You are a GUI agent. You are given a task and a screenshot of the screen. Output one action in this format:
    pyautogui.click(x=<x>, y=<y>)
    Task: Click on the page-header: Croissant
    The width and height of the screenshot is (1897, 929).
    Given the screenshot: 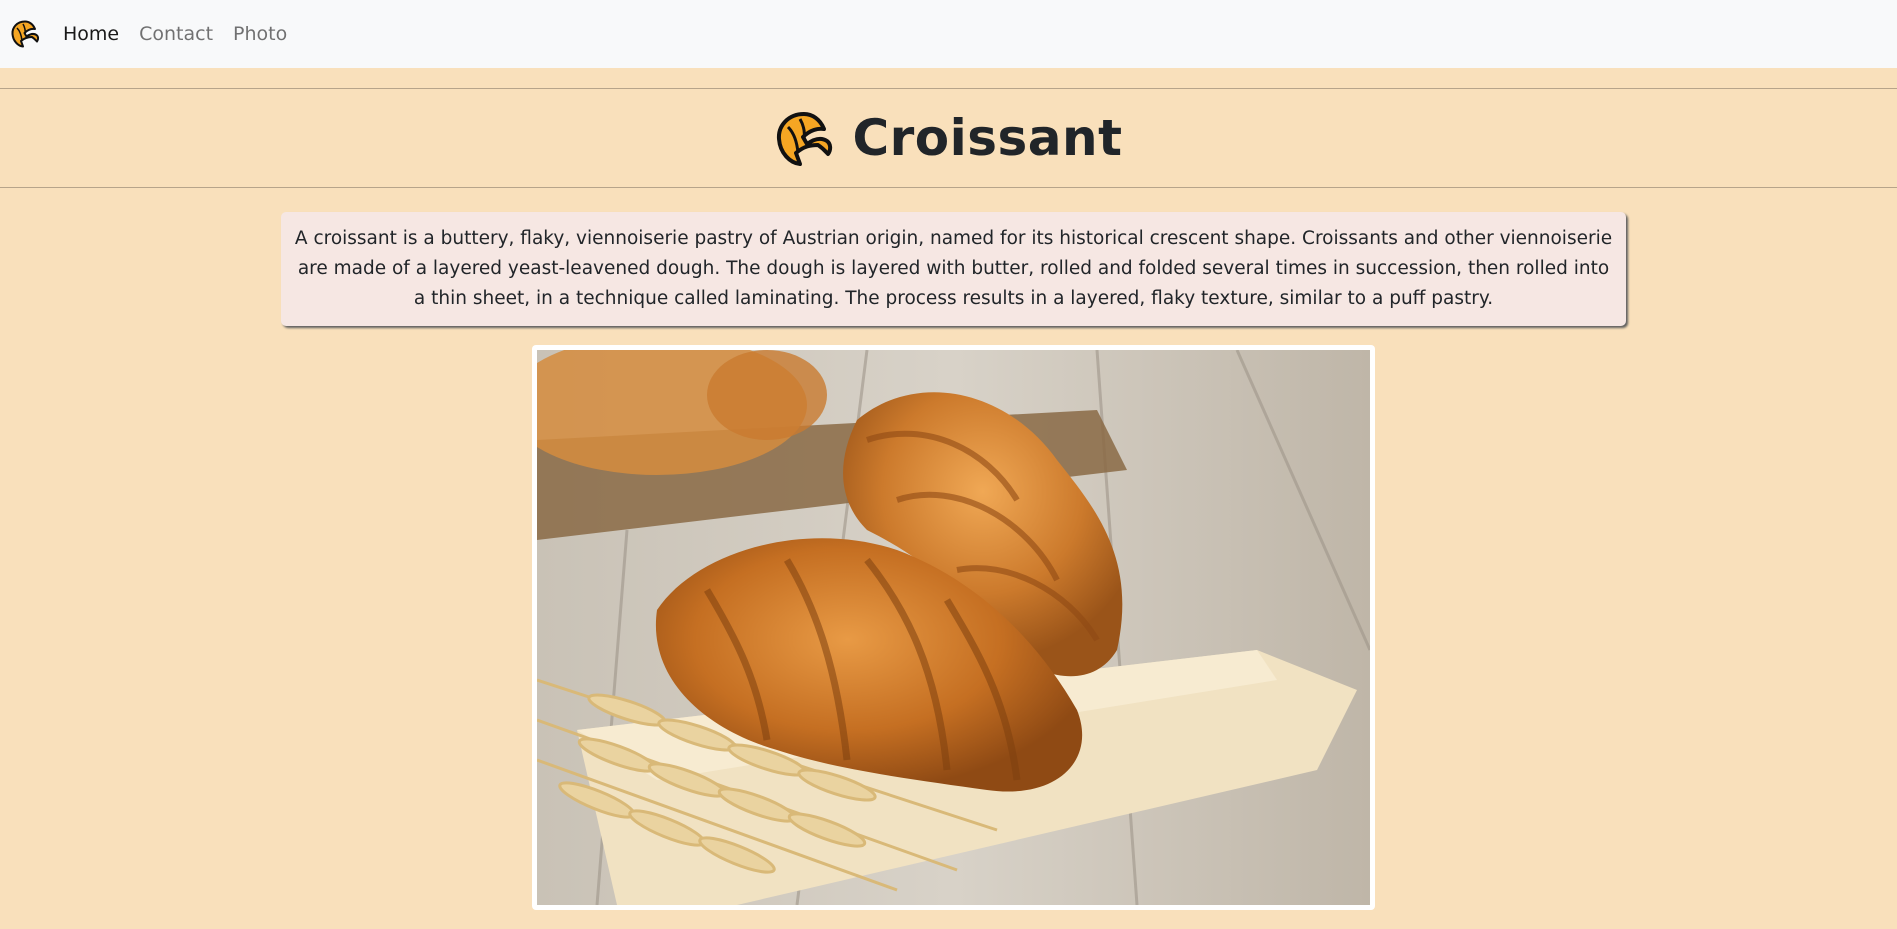 What is the action you would take?
    pyautogui.click(x=948, y=138)
    